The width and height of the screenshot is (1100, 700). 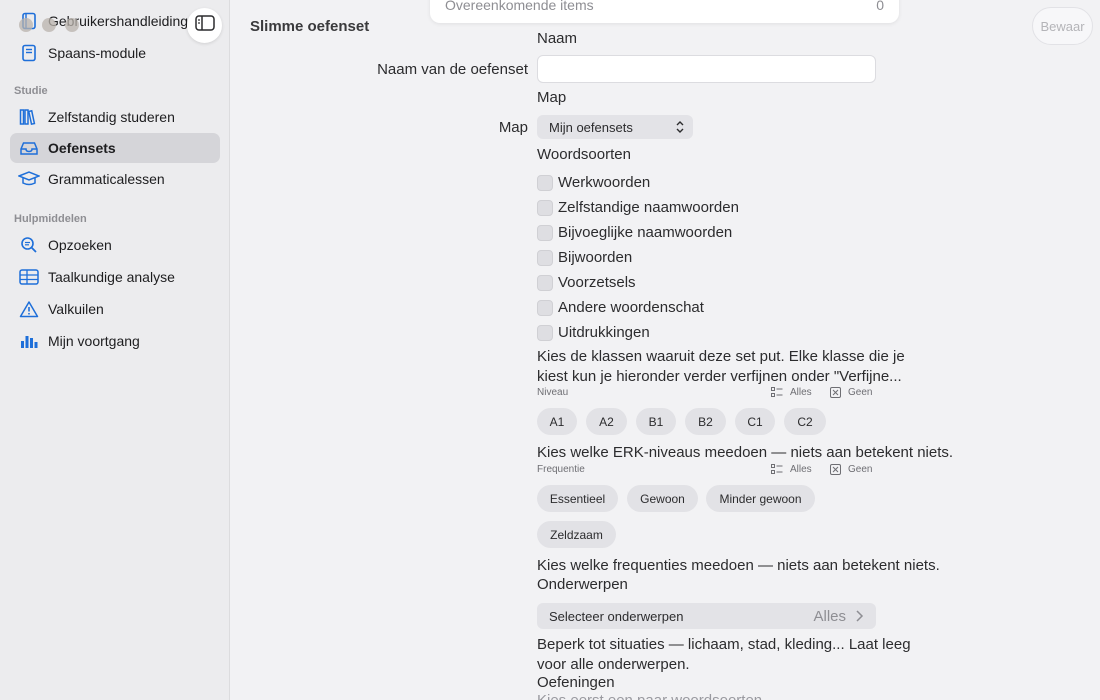 I want to click on updown-chevron-icon, so click(x=680, y=128).